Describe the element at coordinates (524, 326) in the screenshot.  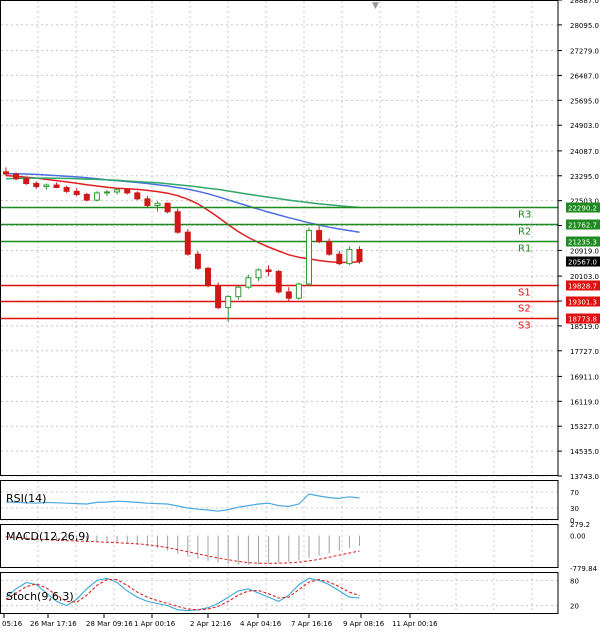
I see `pivot-level-label-s3: S3` at that location.